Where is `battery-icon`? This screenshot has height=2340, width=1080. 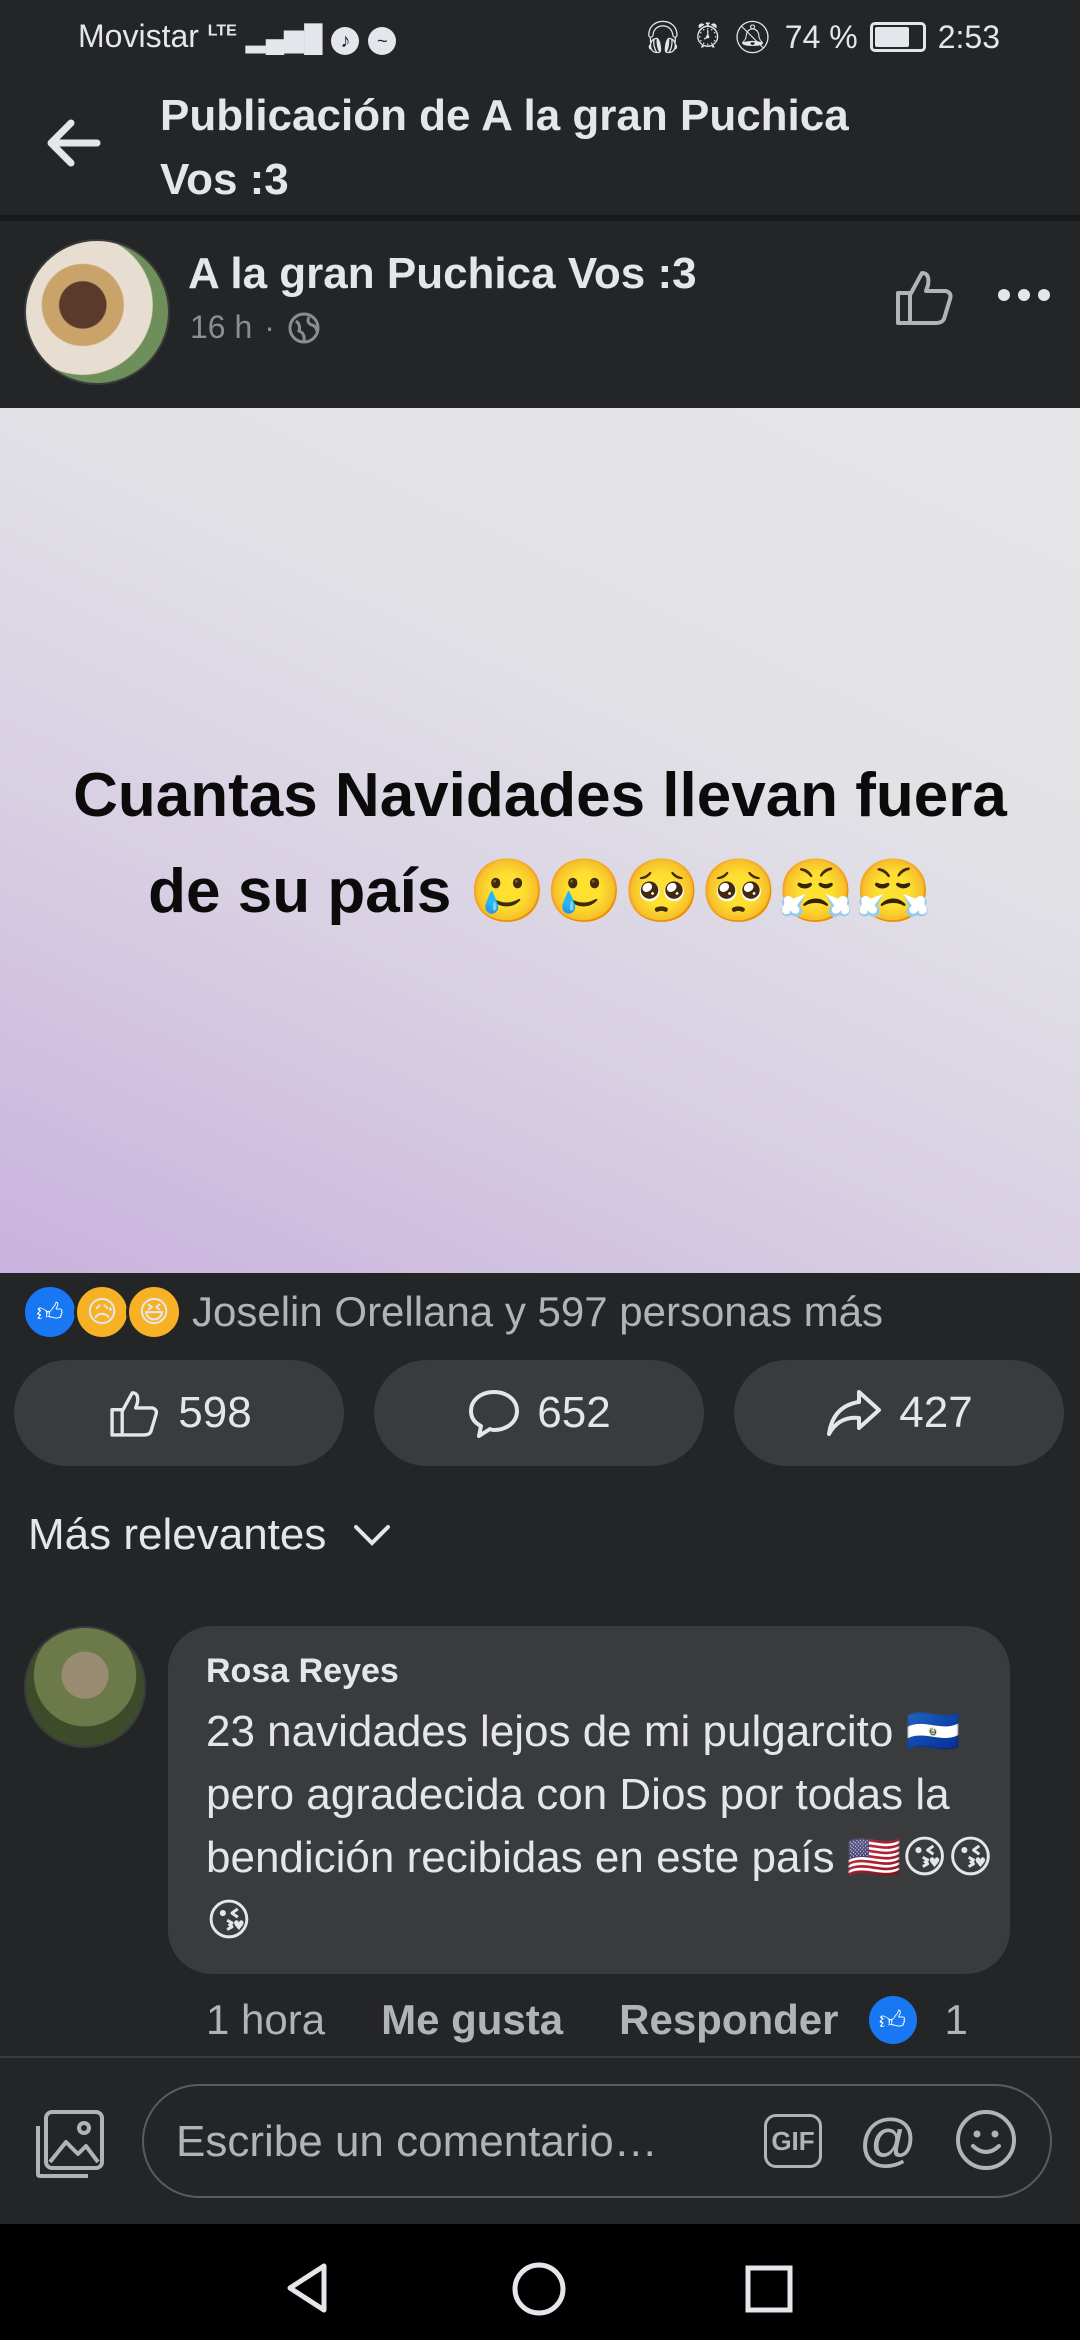
battery-icon is located at coordinates (897, 37).